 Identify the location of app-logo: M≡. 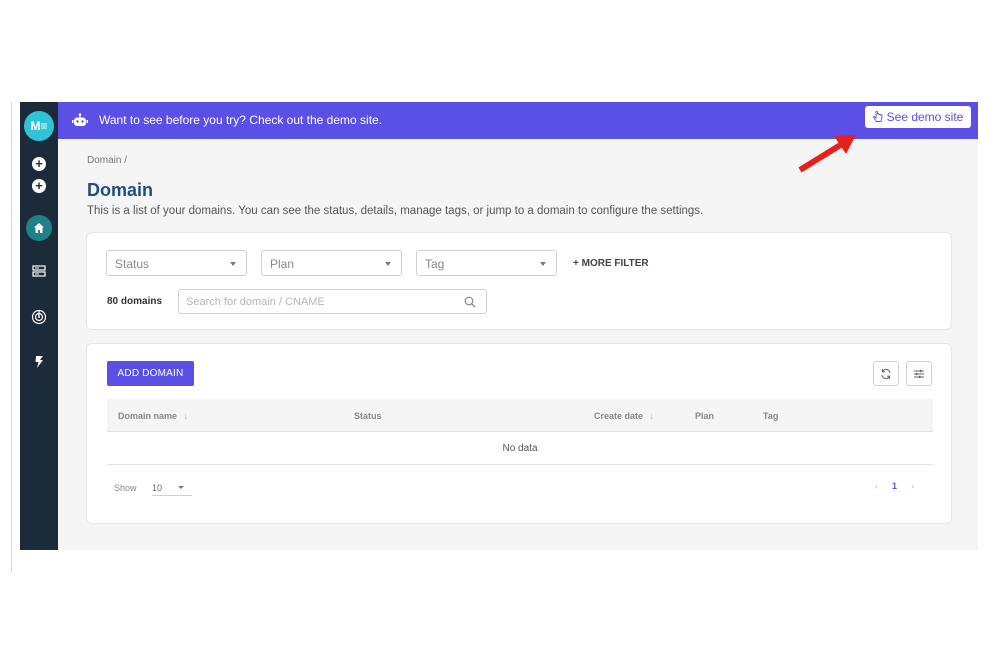
(39, 126).